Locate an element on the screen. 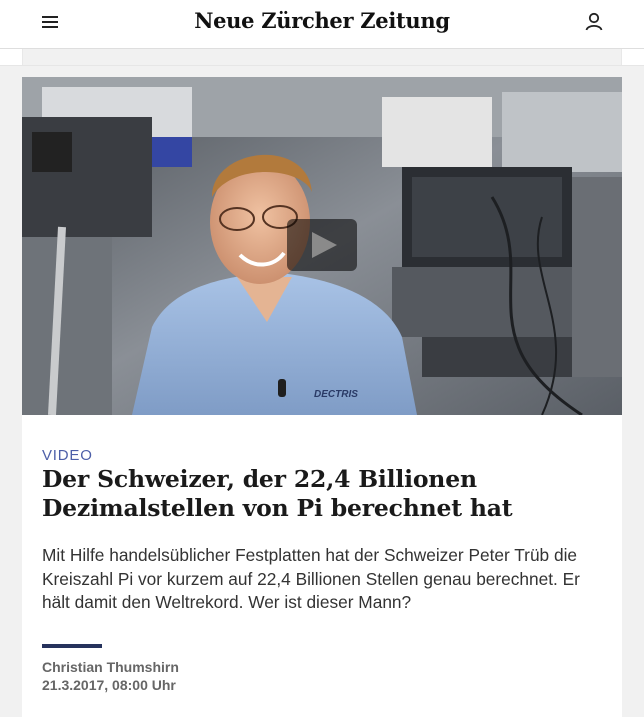  user-account-icon is located at coordinates (594, 22).